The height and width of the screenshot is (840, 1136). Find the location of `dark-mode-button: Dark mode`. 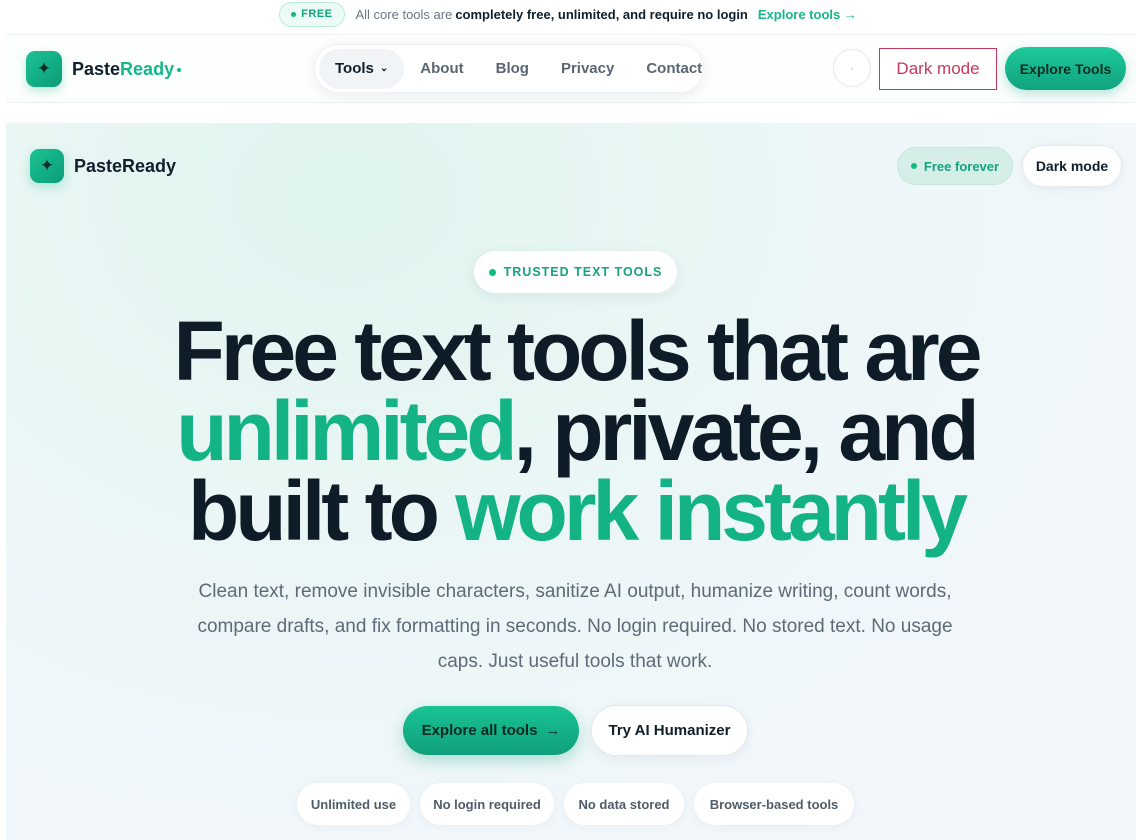

dark-mode-button: Dark mode is located at coordinates (938, 69).